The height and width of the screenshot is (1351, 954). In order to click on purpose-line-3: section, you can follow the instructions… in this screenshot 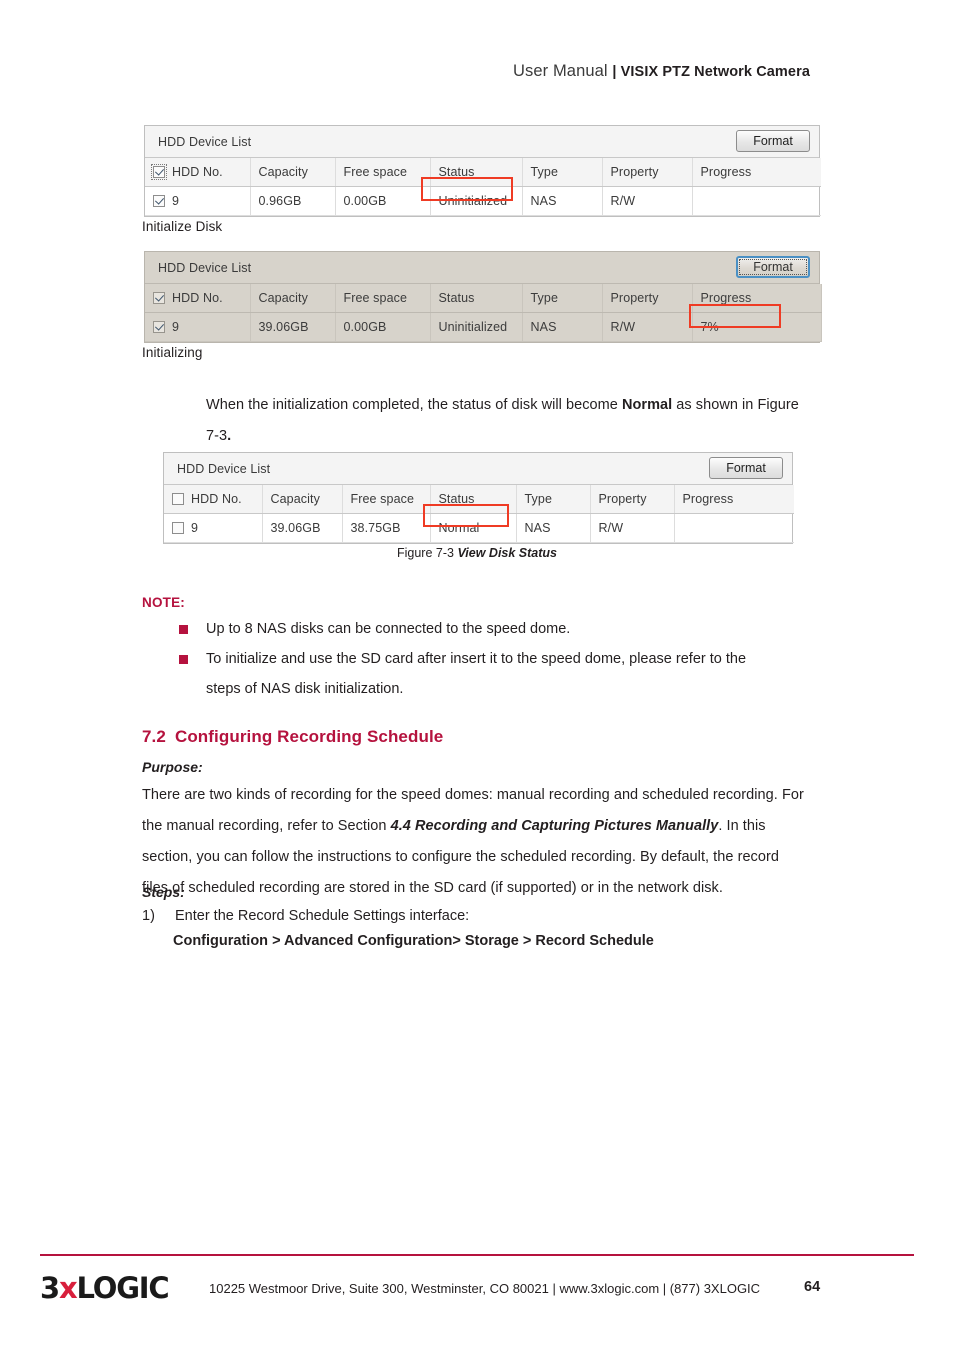, I will do `click(460, 857)`.